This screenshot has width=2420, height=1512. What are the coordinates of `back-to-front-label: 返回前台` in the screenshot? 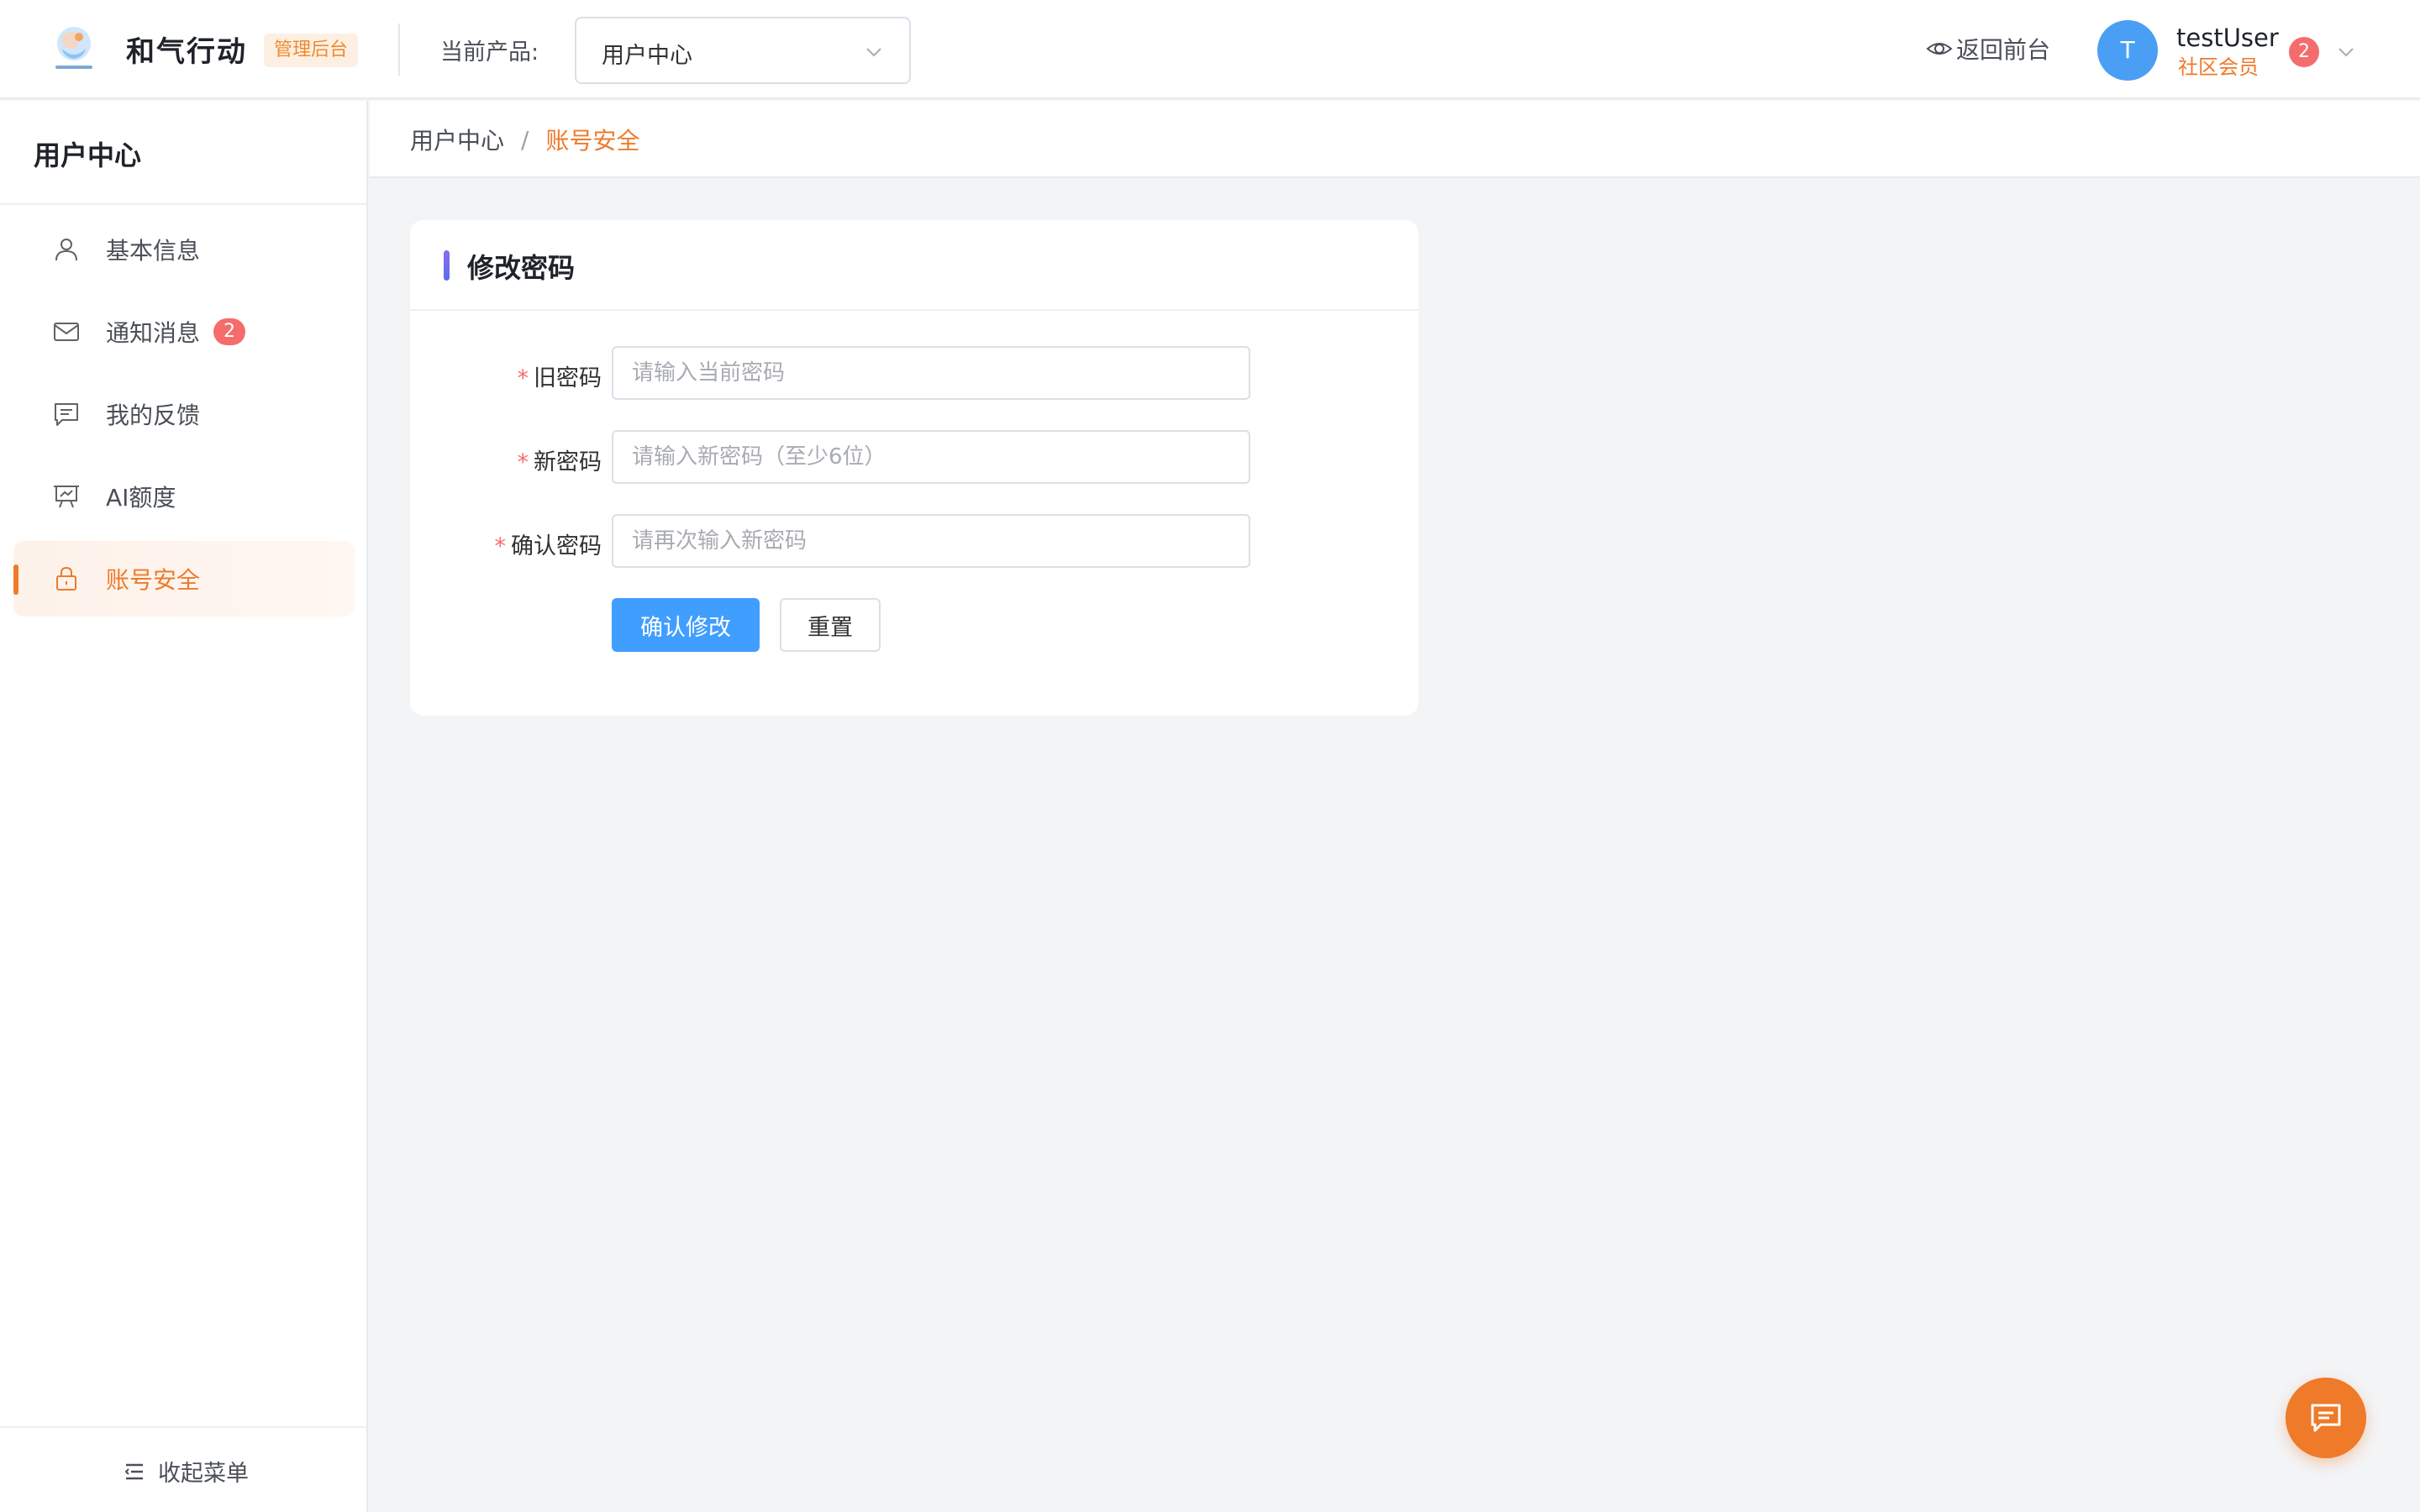 It's located at (2003, 50).